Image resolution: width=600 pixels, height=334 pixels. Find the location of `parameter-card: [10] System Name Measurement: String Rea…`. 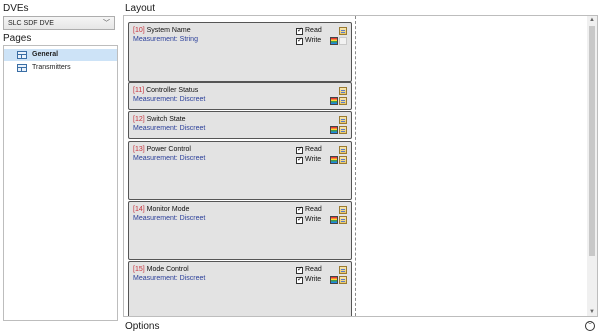

parameter-card: [10] System Name Measurement: String Rea… is located at coordinates (240, 52).